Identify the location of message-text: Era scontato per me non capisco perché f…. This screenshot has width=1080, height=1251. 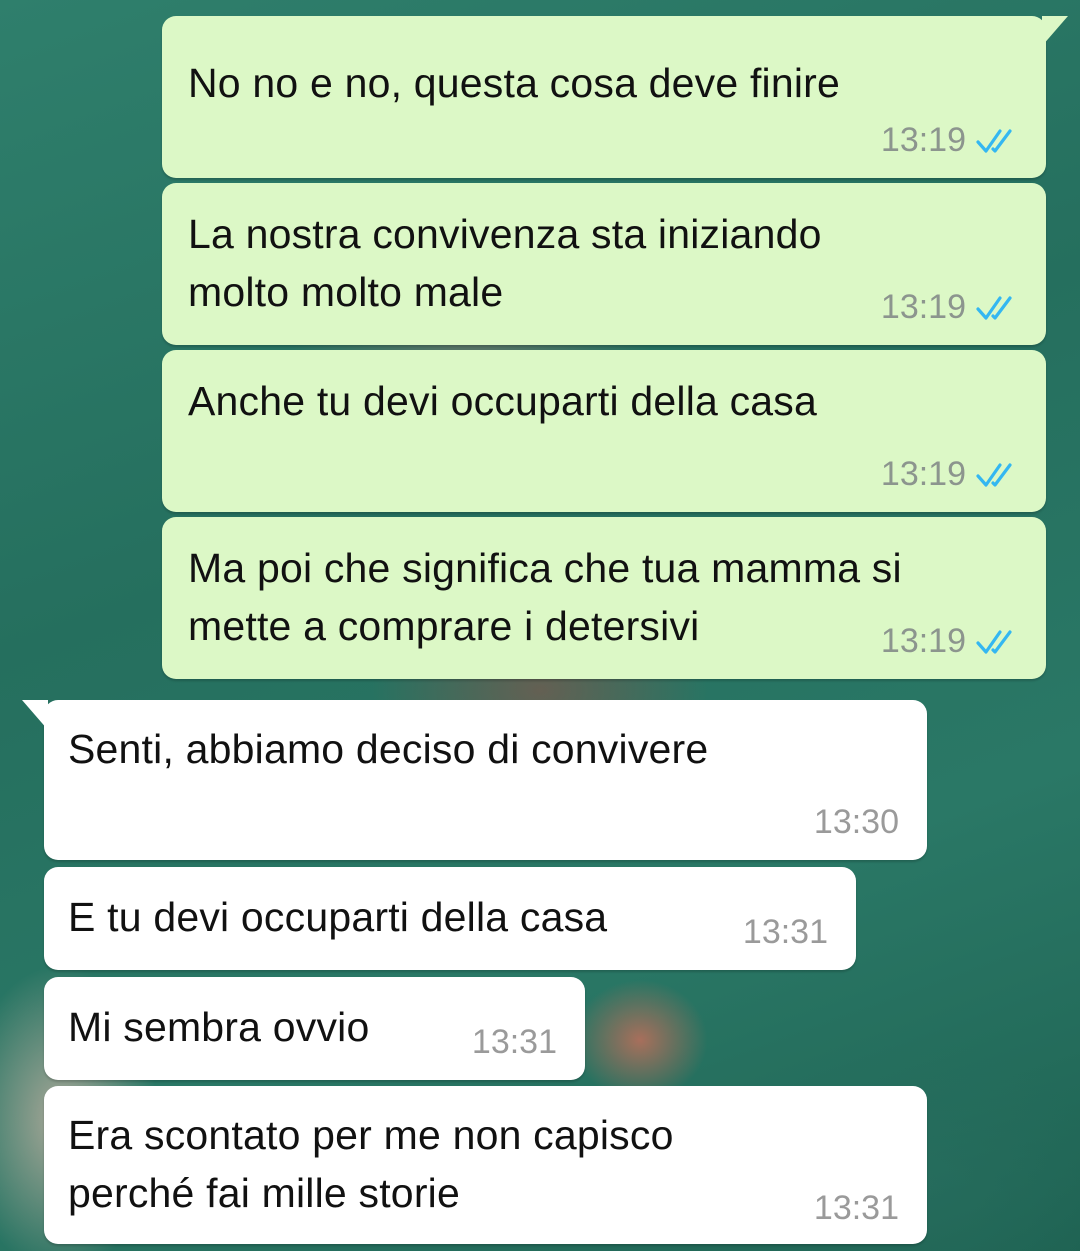
(371, 1164).